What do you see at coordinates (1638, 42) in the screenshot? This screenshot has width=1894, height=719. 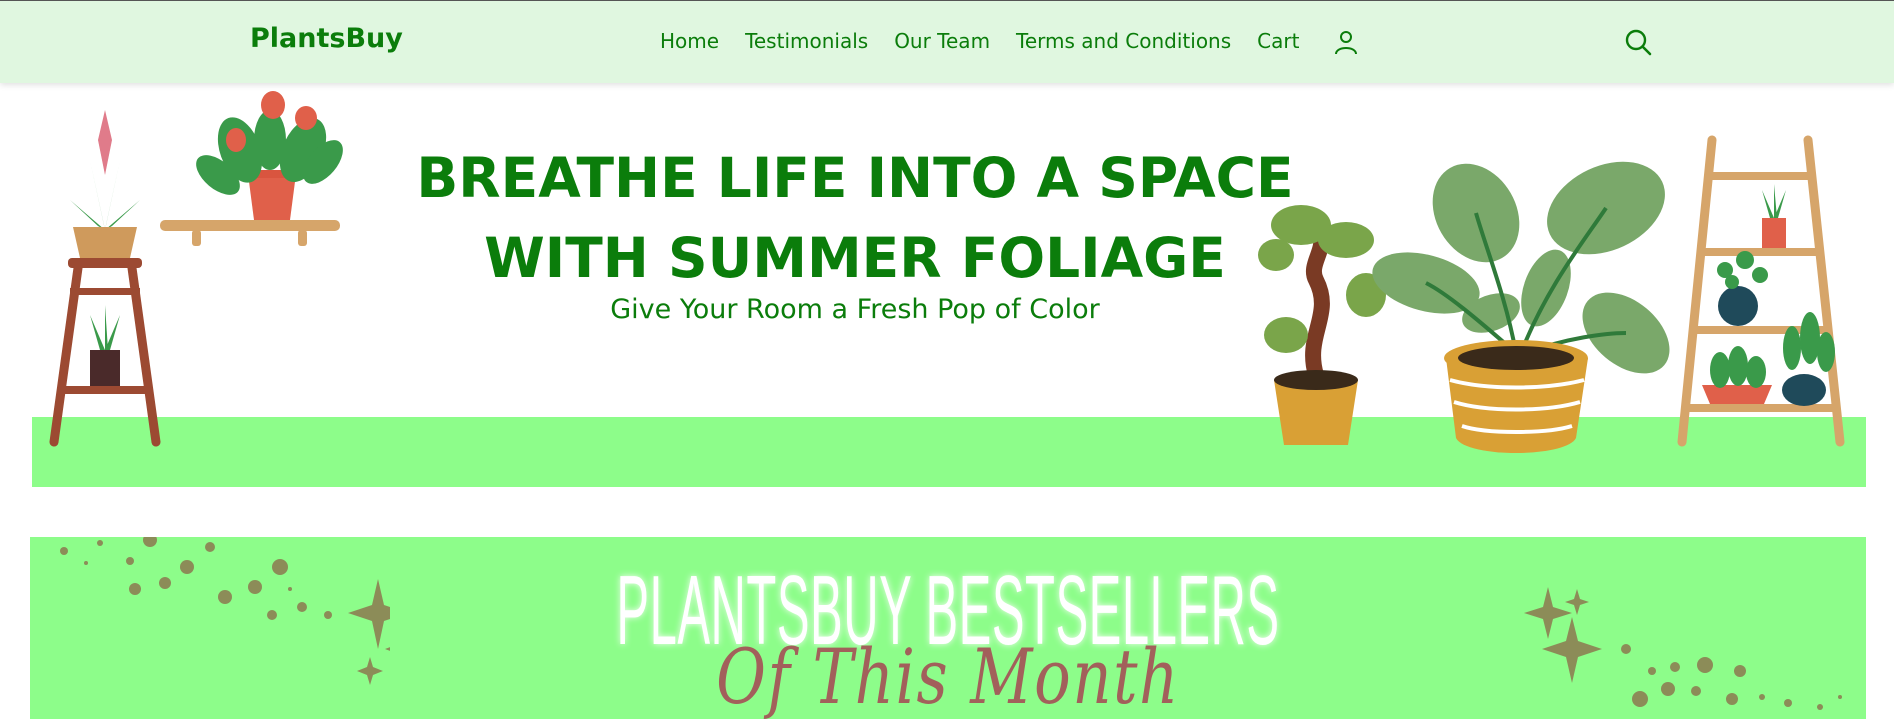 I see `search-icon` at bounding box center [1638, 42].